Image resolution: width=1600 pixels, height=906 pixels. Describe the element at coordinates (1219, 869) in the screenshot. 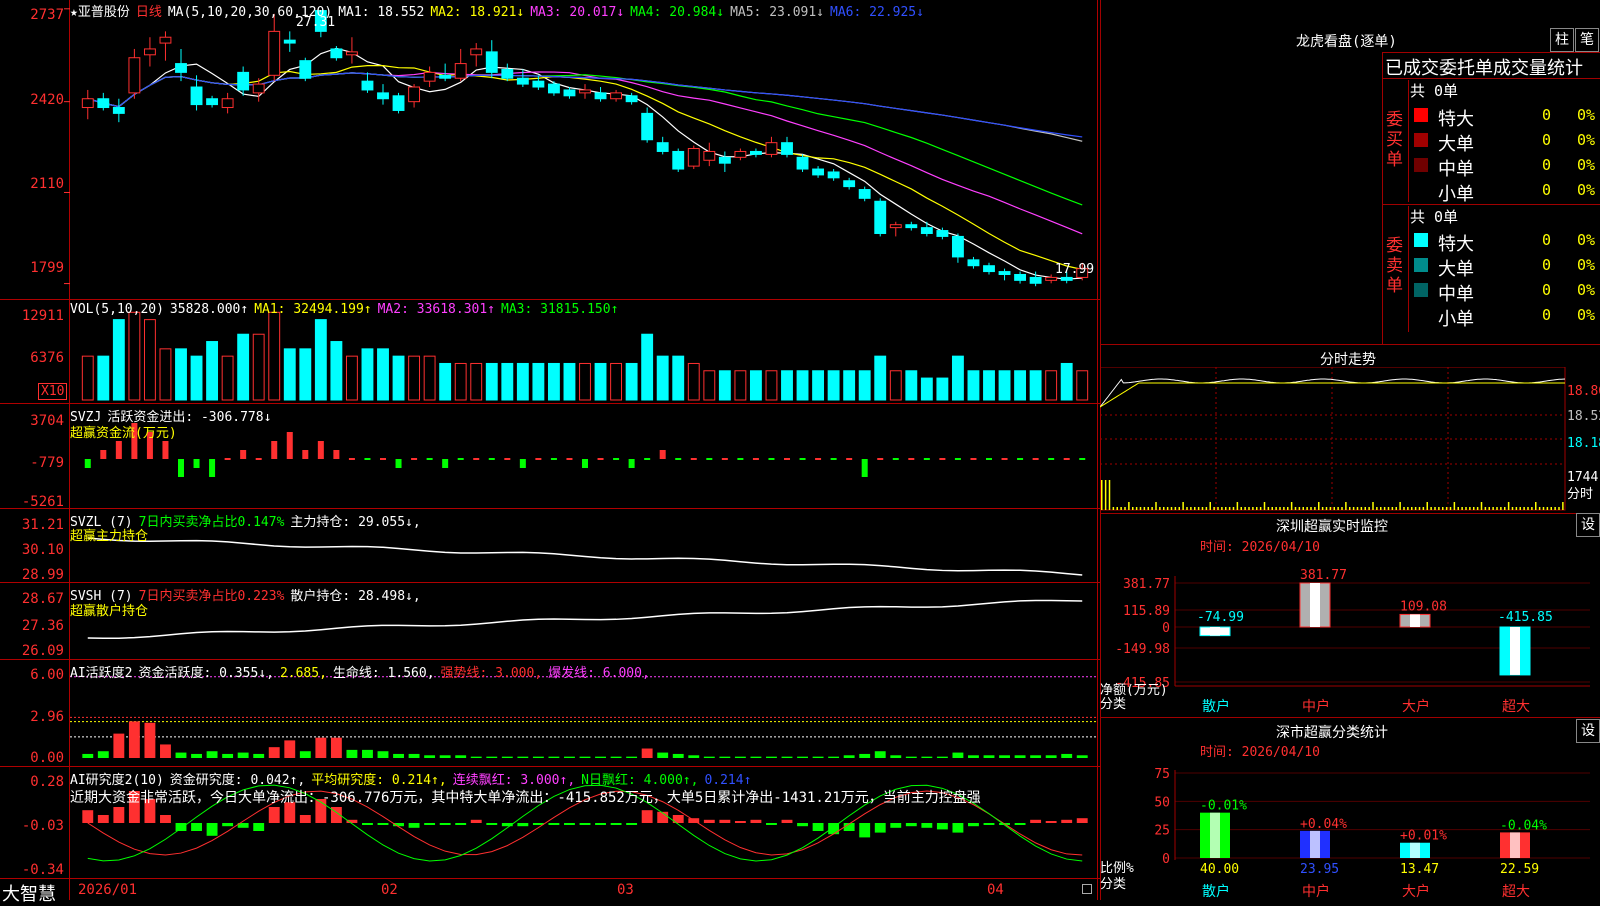

I see `sz-class-value-1: 40.00` at that location.